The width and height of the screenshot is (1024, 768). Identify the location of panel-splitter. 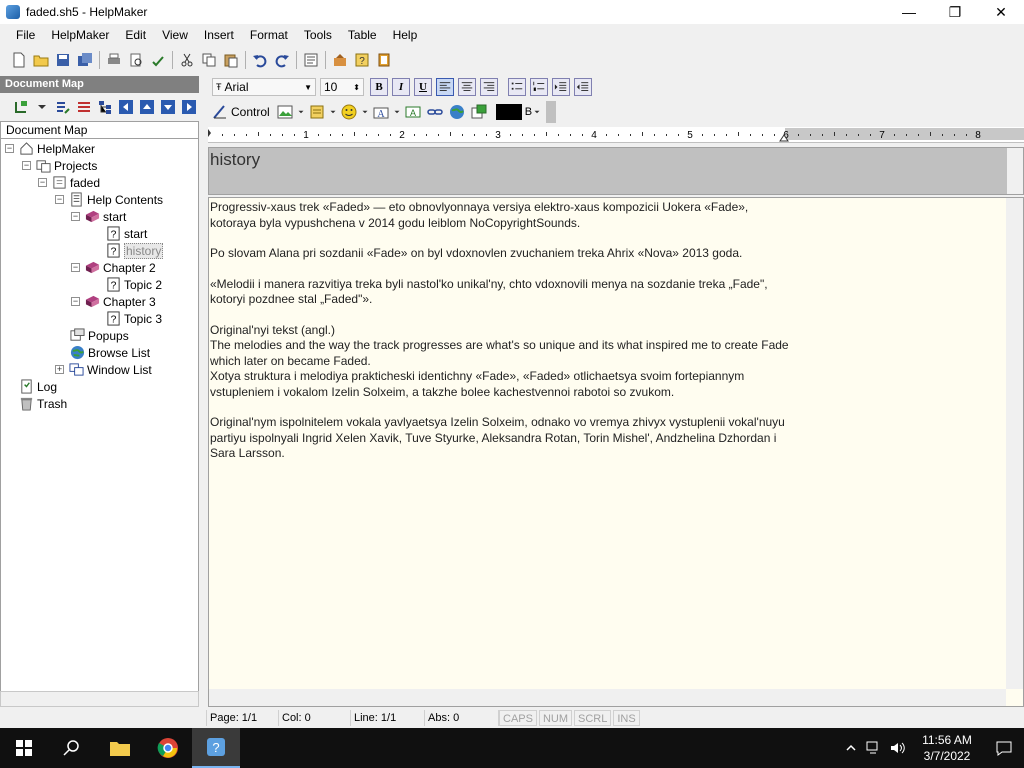
(203, 391).